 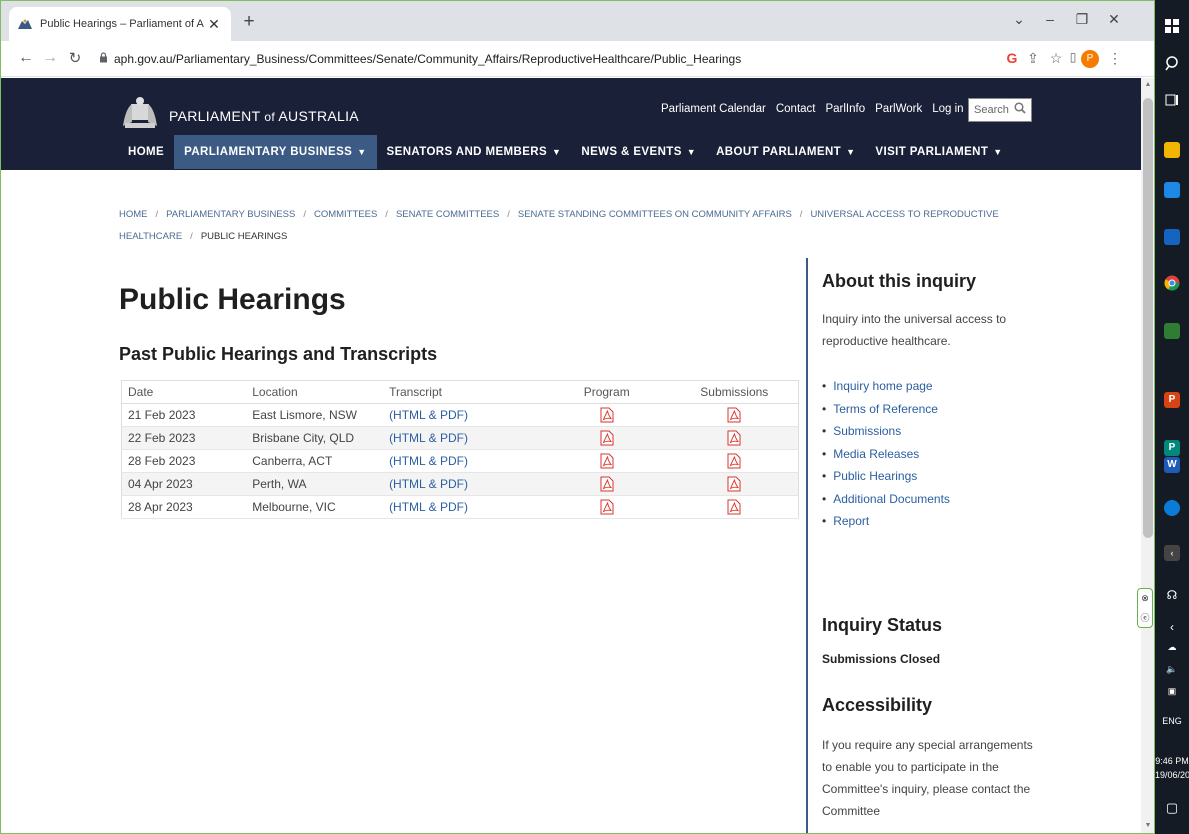 I want to click on speaker-icon: 🔈, so click(x=1172, y=669).